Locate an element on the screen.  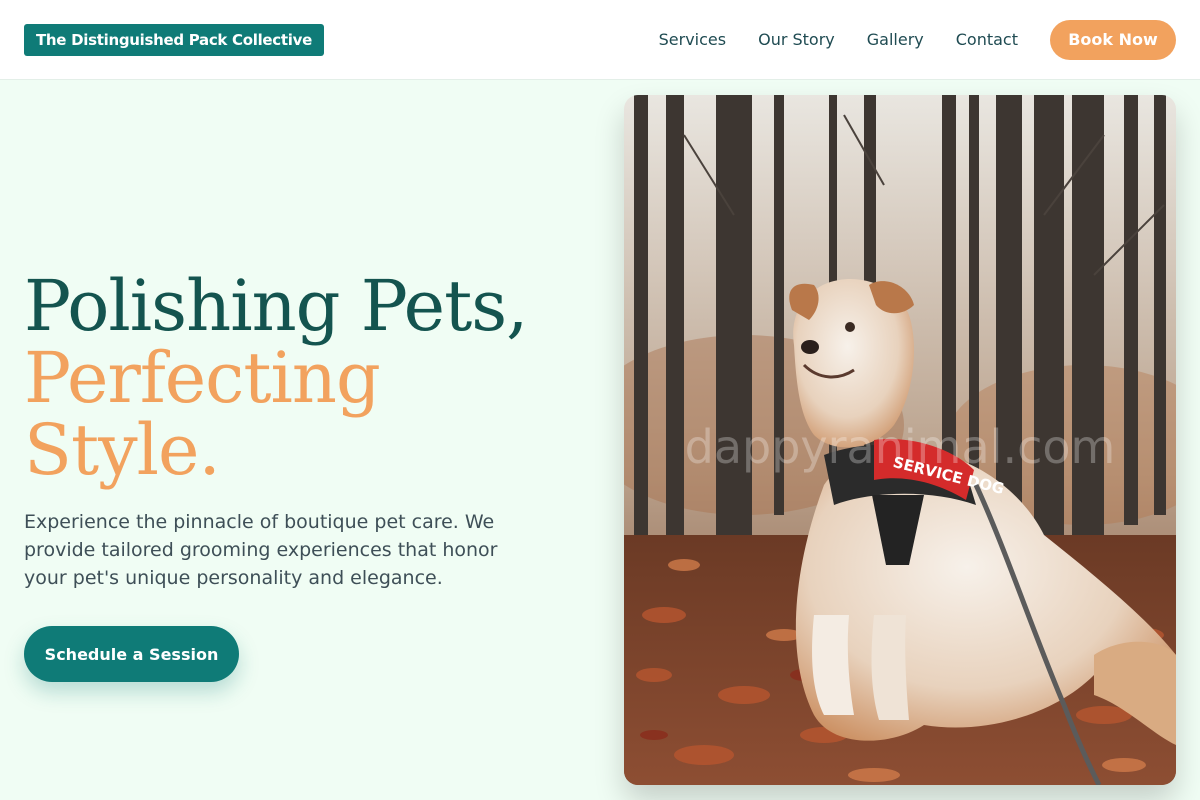
book-now-button: Book Now is located at coordinates (1113, 39).